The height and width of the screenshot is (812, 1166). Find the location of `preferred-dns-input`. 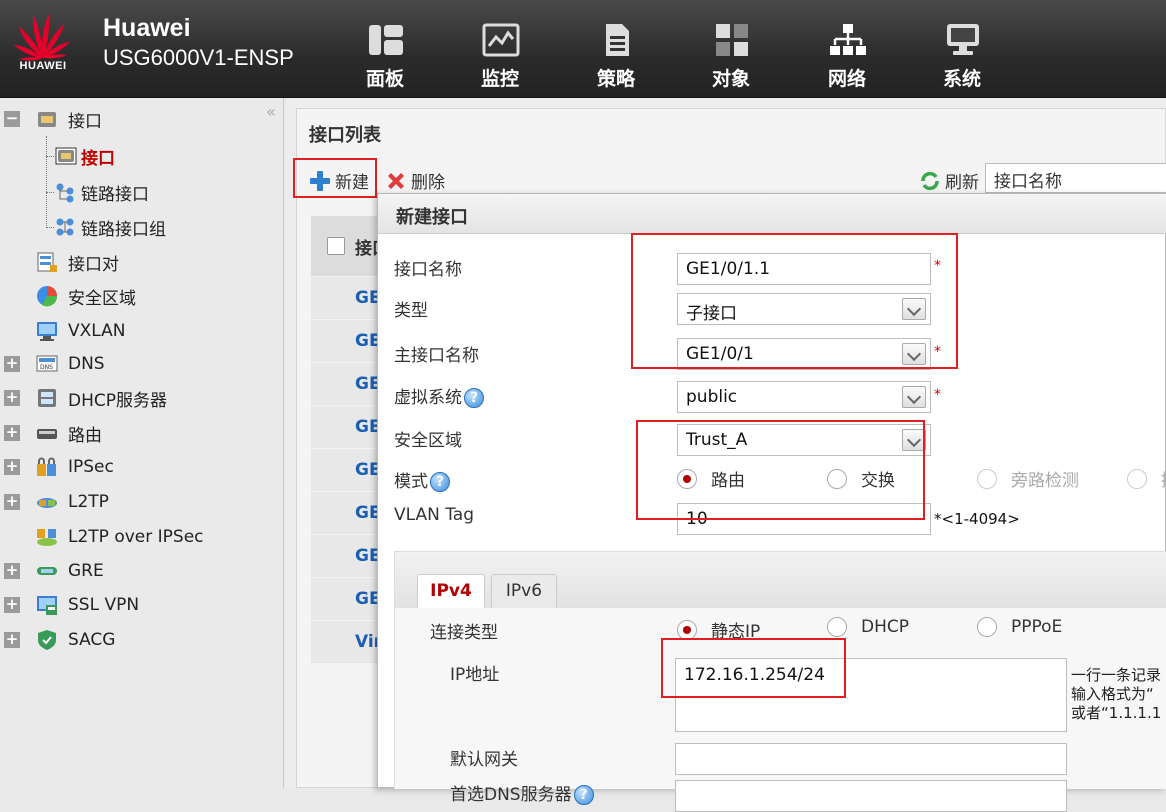

preferred-dns-input is located at coordinates (871, 796).